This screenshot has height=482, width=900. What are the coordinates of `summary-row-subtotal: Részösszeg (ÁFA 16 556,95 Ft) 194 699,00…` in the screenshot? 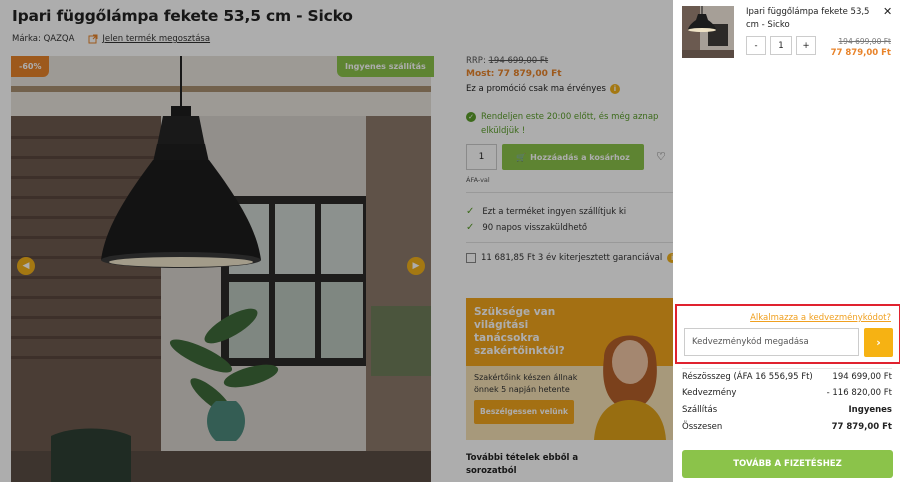 It's located at (787, 377).